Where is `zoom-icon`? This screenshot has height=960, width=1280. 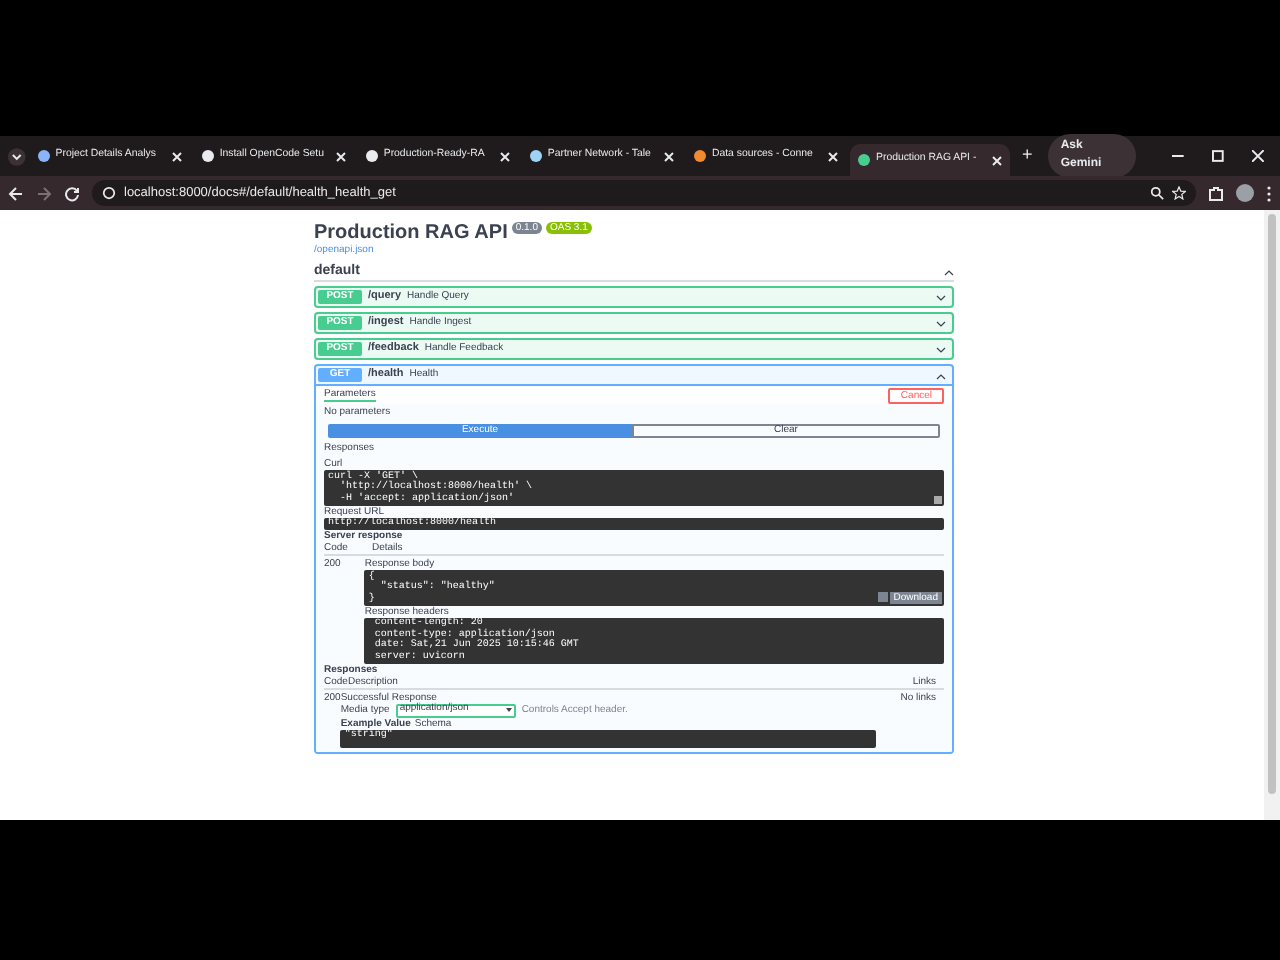
zoom-icon is located at coordinates (1157, 193).